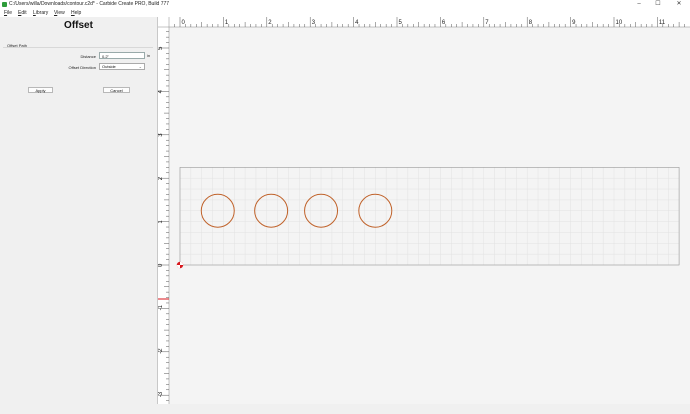  I want to click on menu-edit: Edit, so click(22, 13).